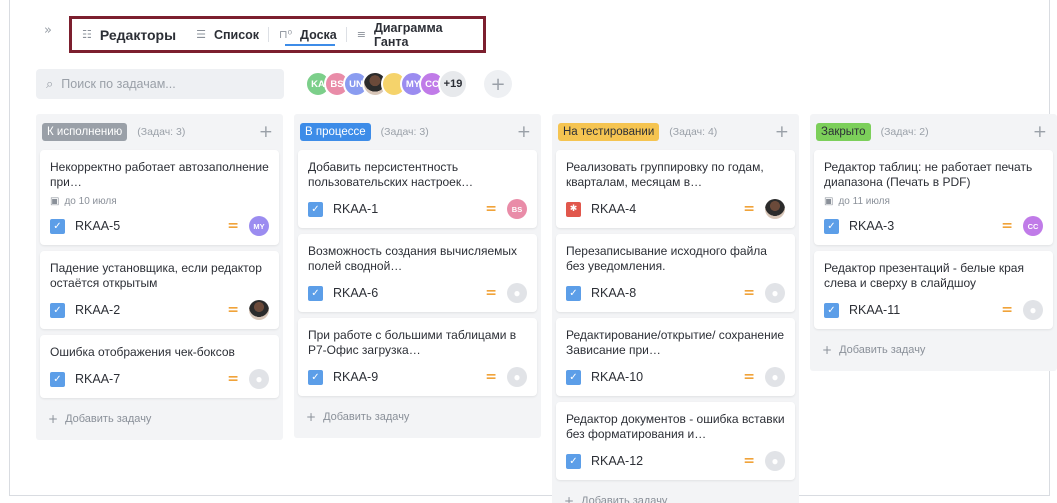  I want to click on due-date-text: до 10 июля, so click(90, 201).